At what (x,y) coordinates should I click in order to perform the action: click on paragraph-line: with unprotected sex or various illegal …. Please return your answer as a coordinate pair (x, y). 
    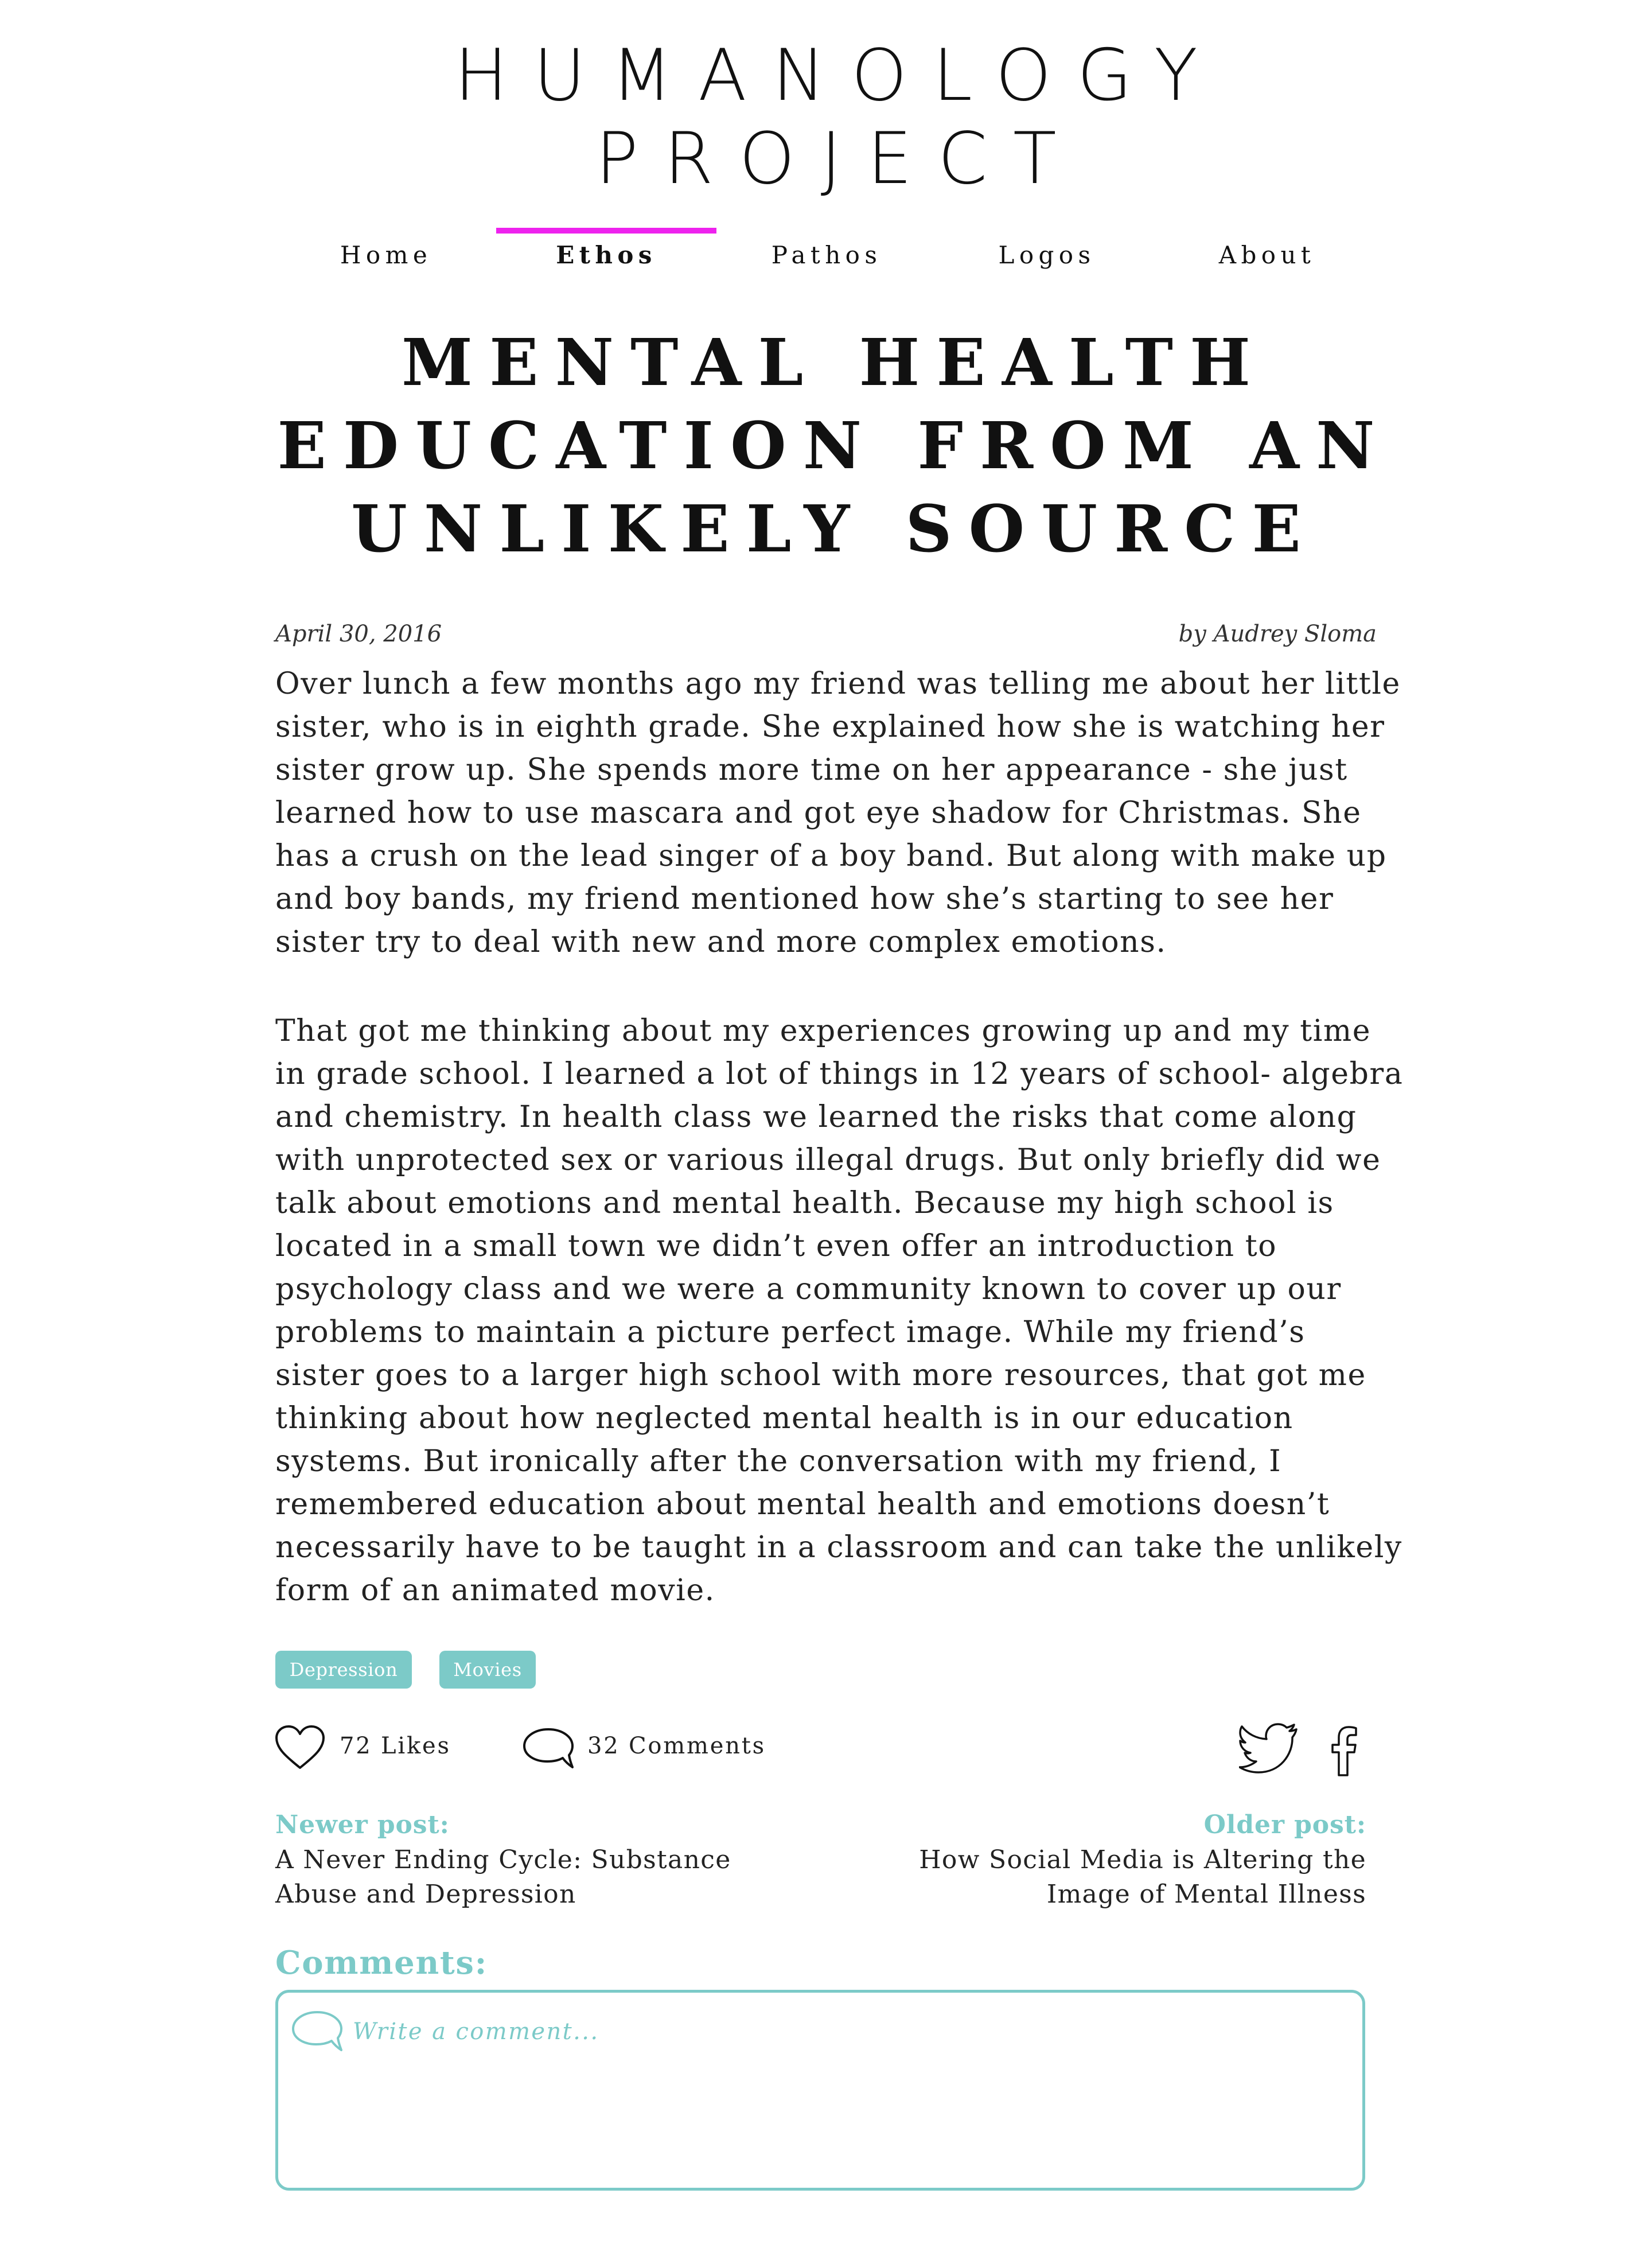
    Looking at the image, I should click on (828, 1160).